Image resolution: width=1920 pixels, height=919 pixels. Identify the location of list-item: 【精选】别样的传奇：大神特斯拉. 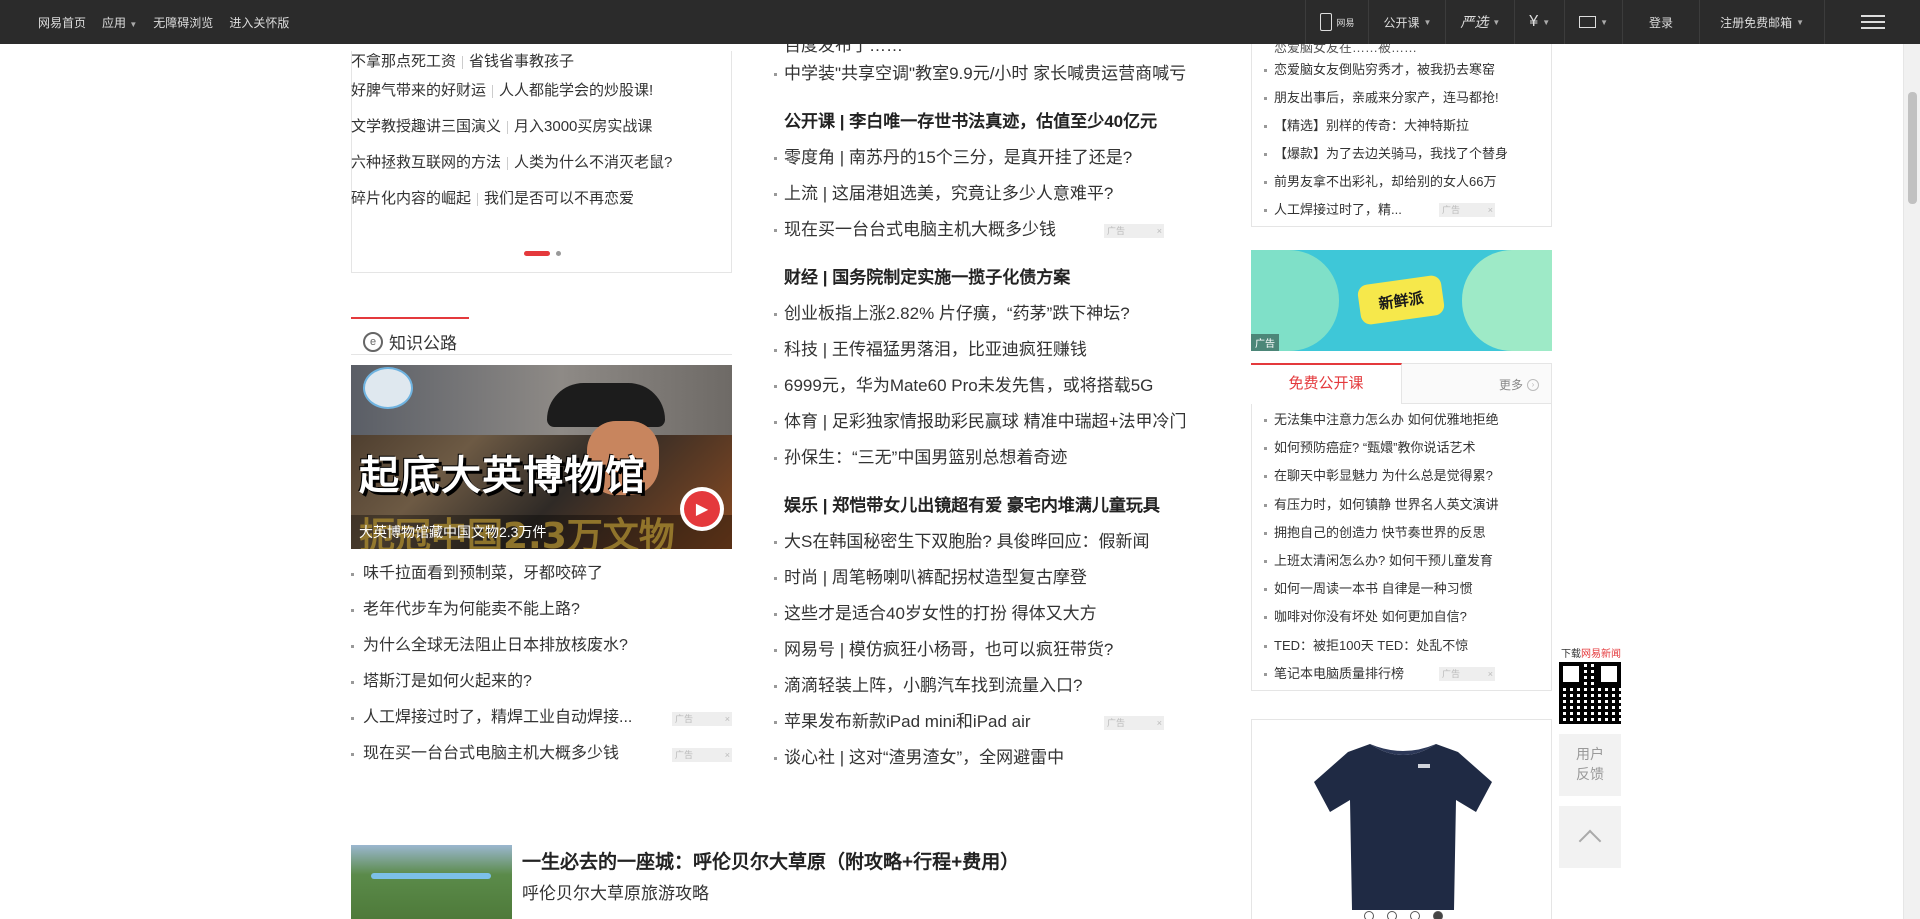
(1407, 126).